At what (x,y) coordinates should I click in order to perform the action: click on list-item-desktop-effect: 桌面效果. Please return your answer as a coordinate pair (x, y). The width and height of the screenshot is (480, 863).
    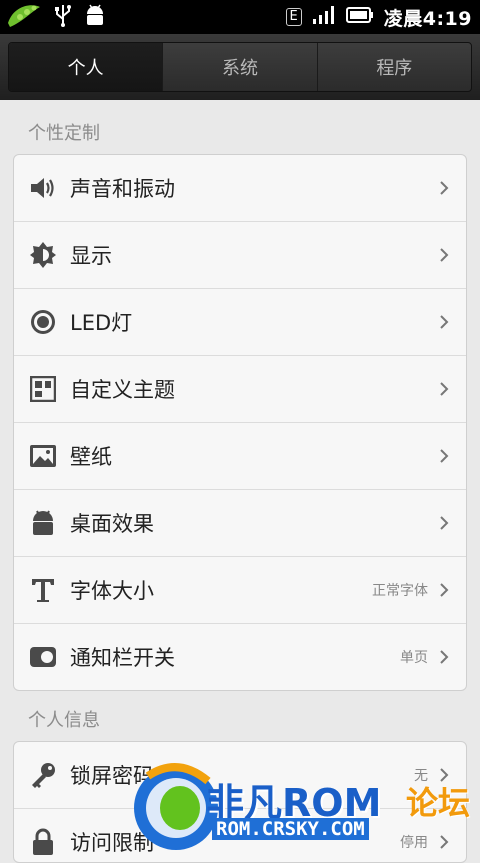
    Looking at the image, I should click on (240, 522).